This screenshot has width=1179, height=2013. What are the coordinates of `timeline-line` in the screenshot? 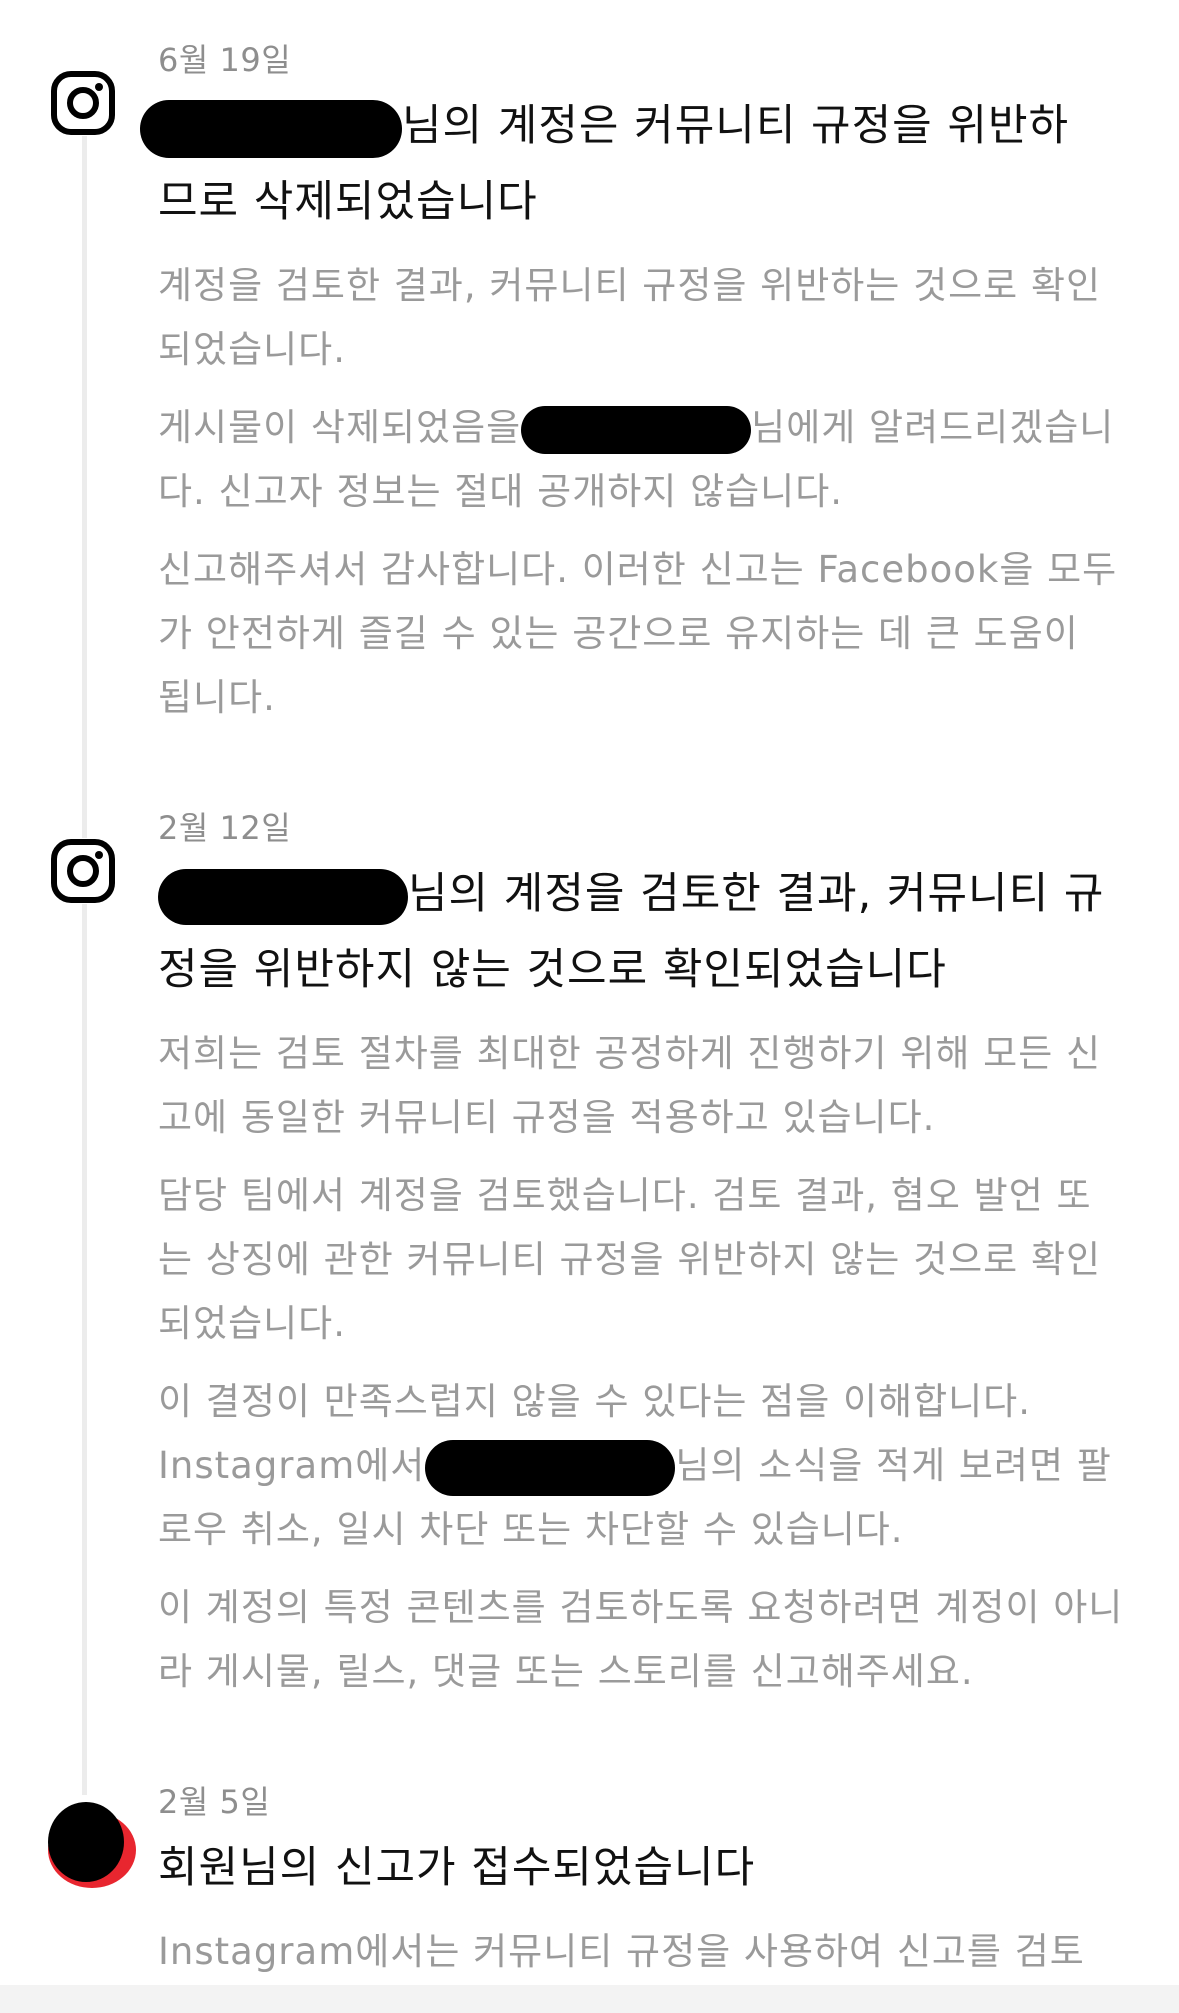 It's located at (84, 960).